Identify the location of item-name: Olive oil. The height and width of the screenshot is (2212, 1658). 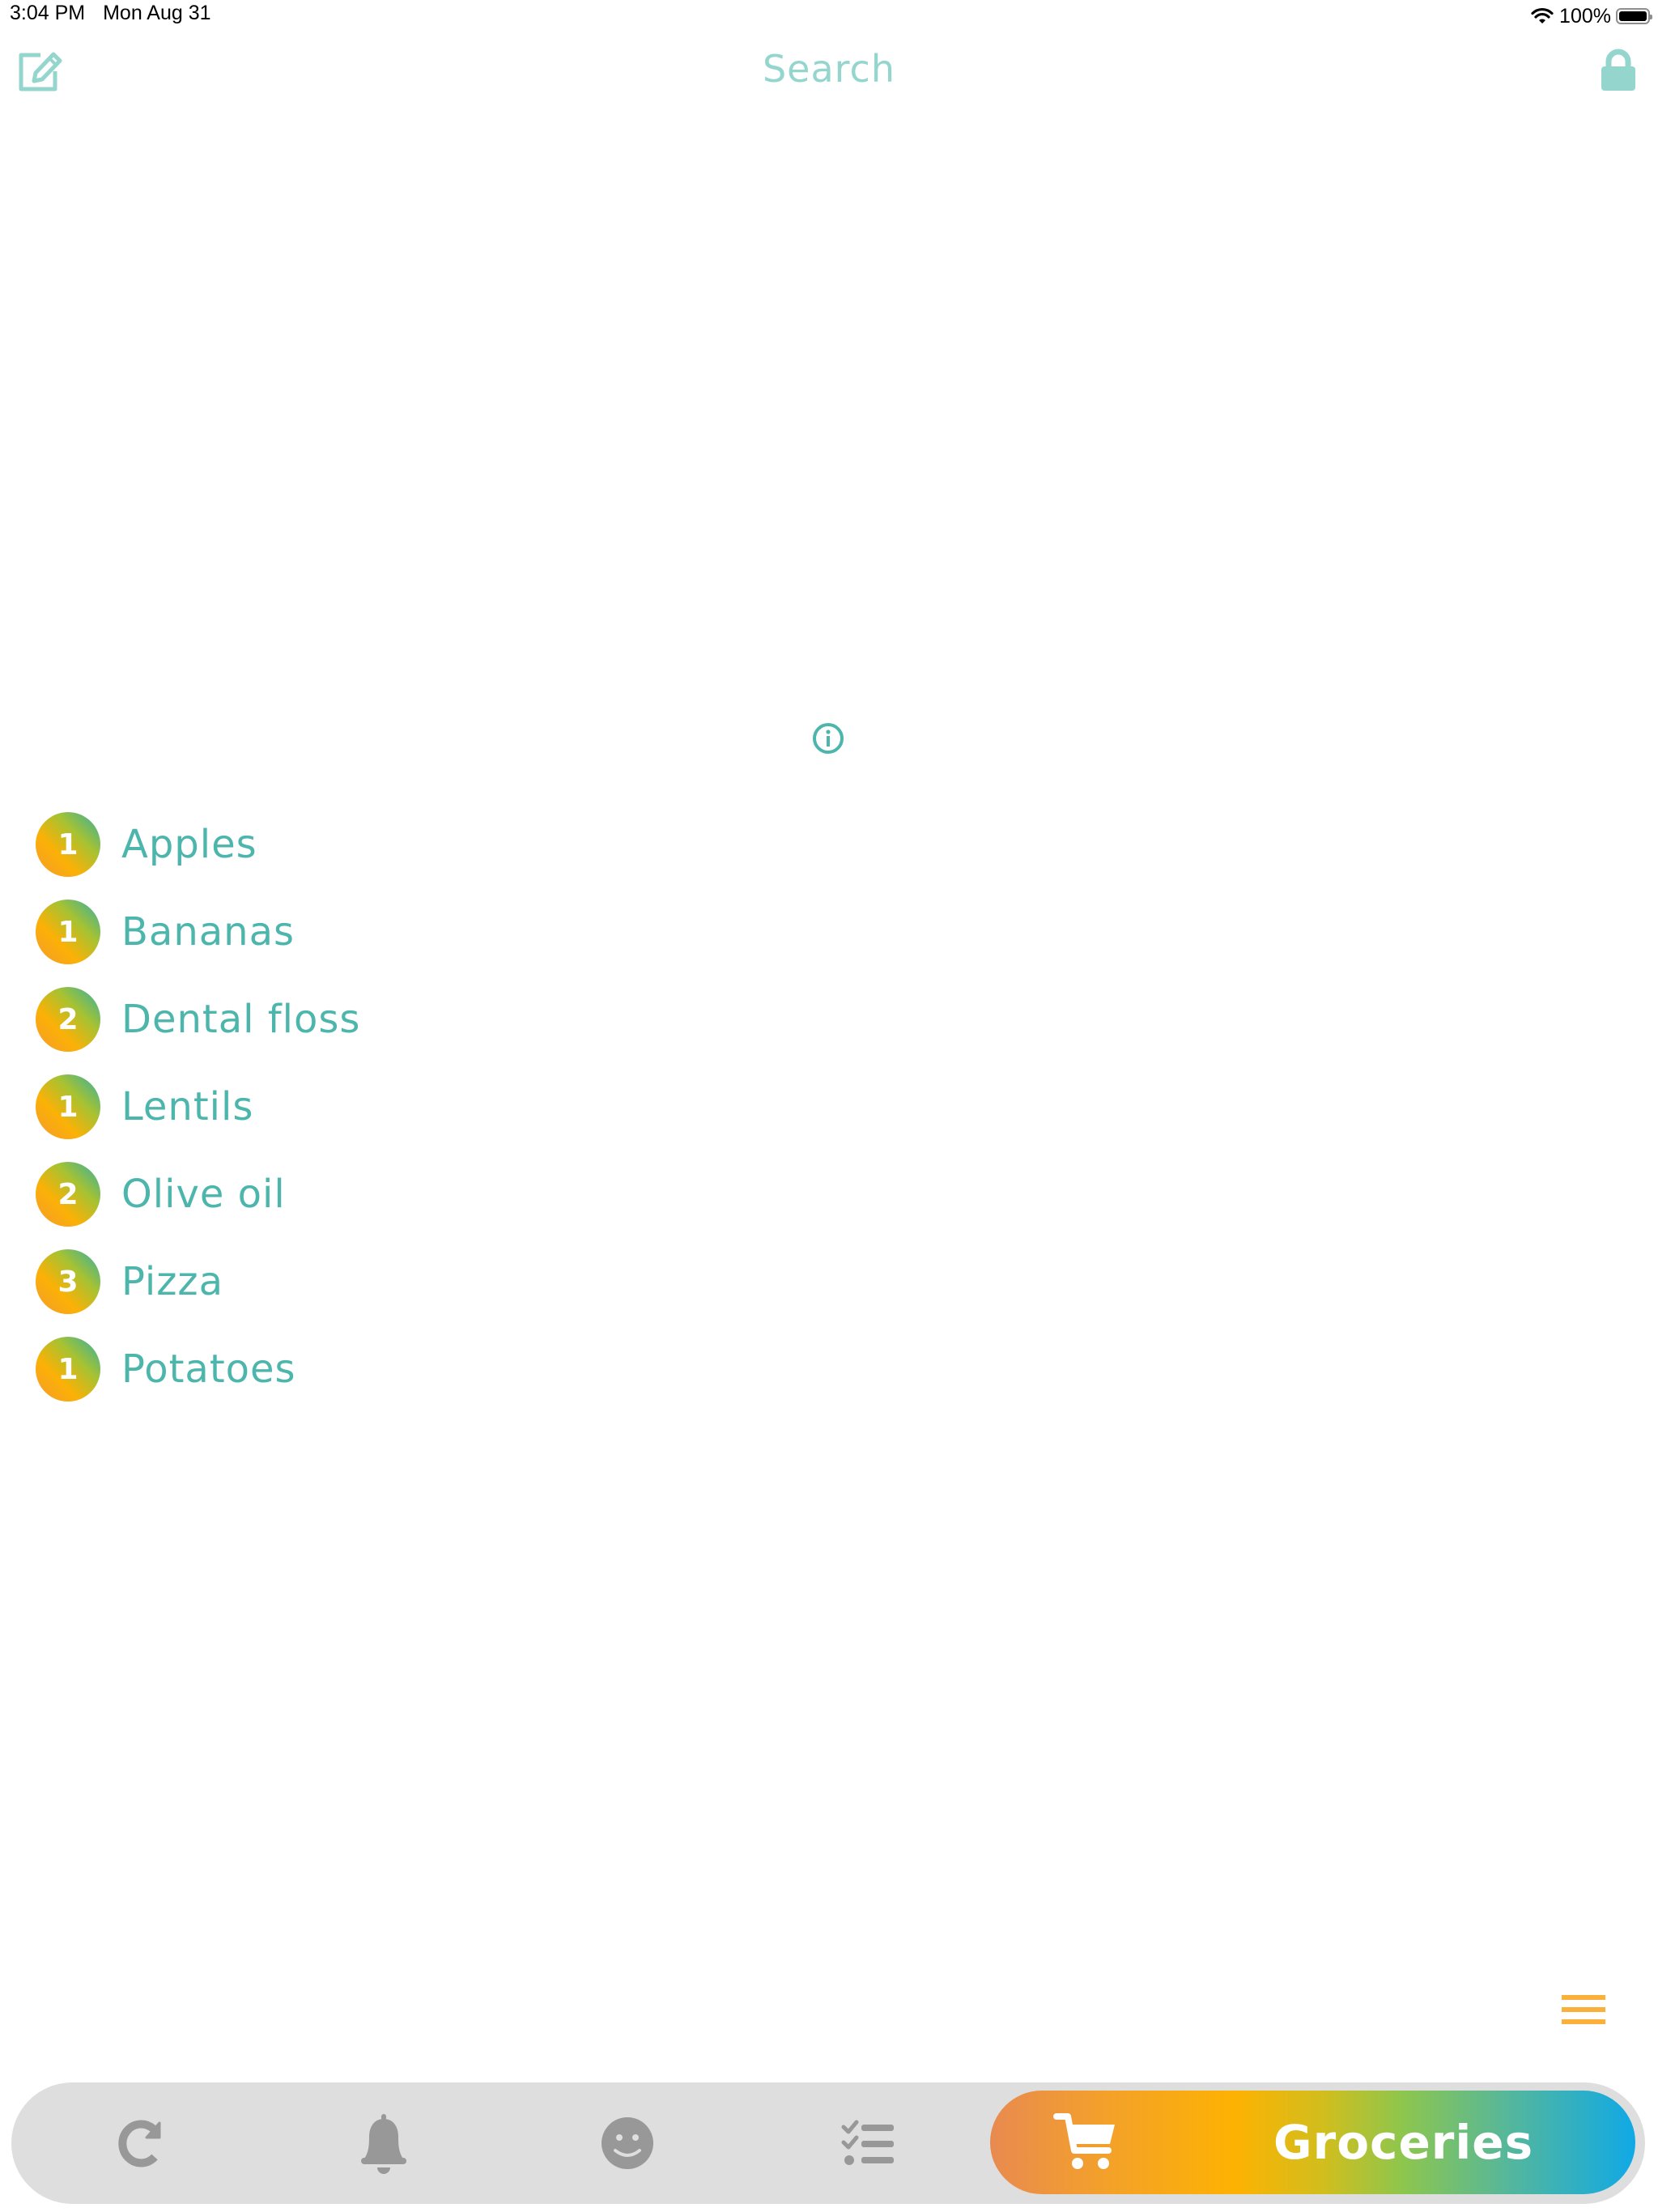
(203, 1195).